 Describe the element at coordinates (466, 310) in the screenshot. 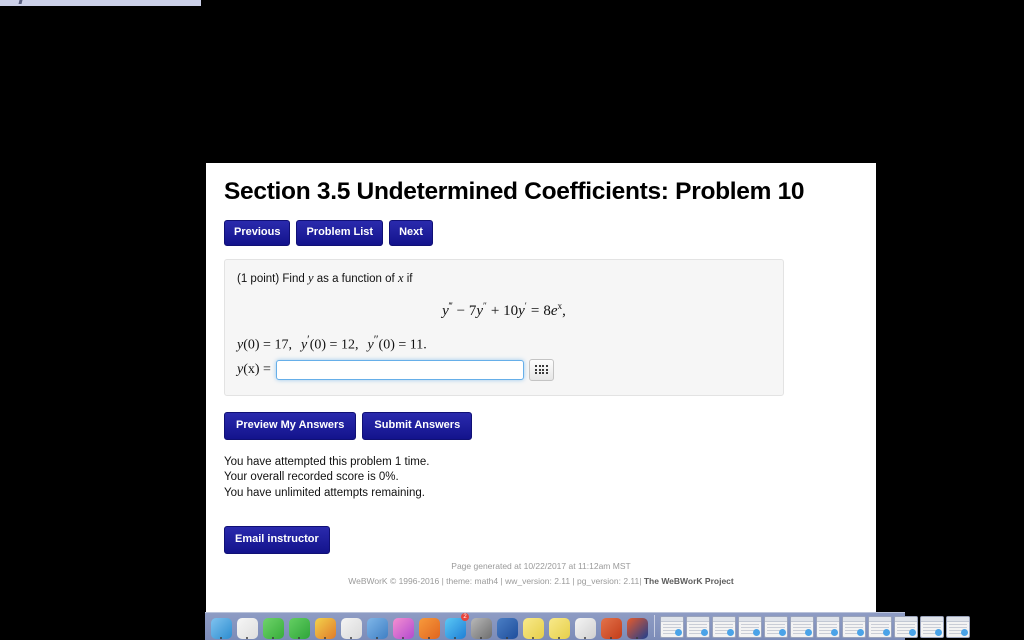

I see `equation-minus-term: − 7` at that location.